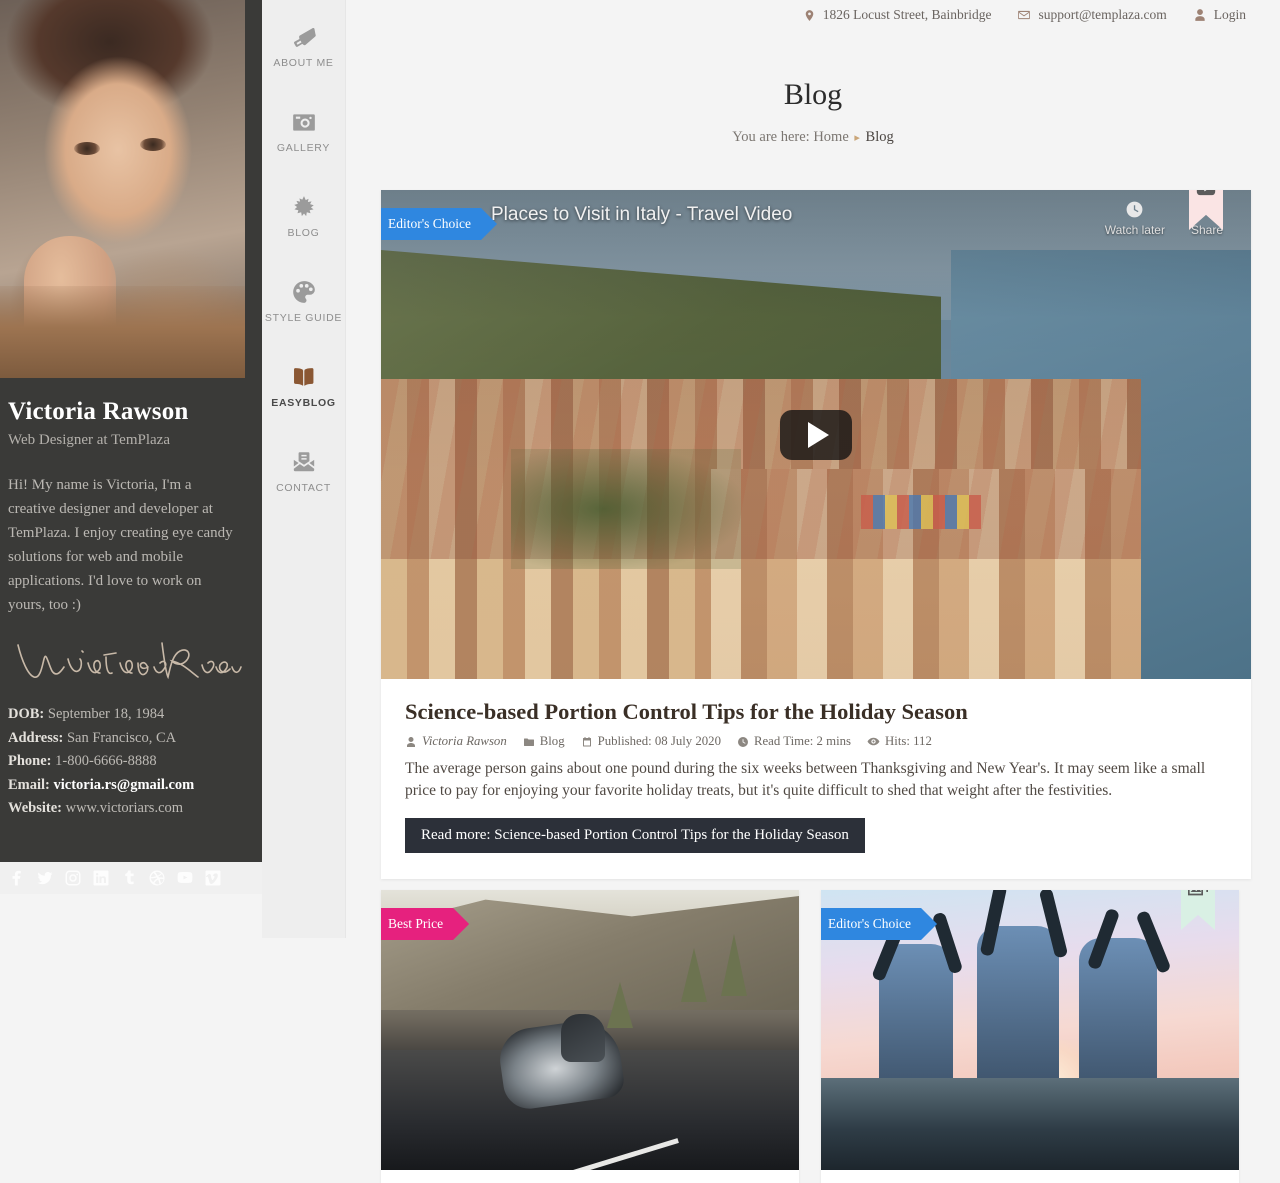 The image size is (1280, 1183). Describe the element at coordinates (35, 808) in the screenshot. I see `detail-label: Website:` at that location.